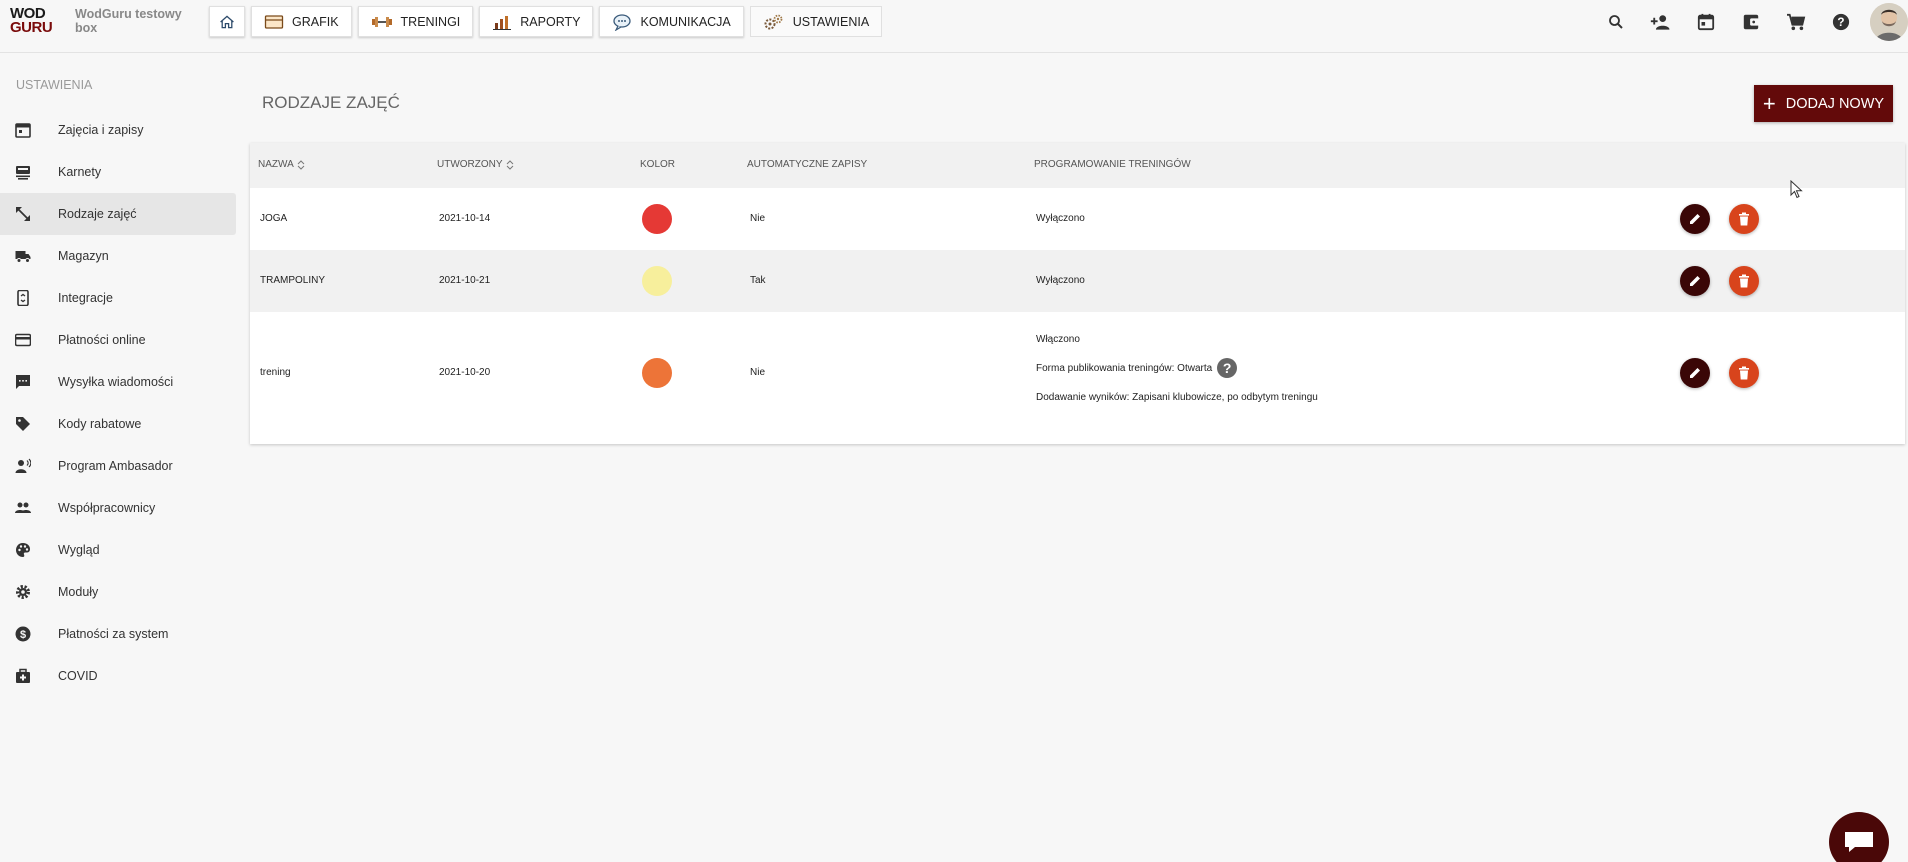 The height and width of the screenshot is (862, 1908). Describe the element at coordinates (118, 298) in the screenshot. I see `sidebar-item-integracje: Integracje` at that location.